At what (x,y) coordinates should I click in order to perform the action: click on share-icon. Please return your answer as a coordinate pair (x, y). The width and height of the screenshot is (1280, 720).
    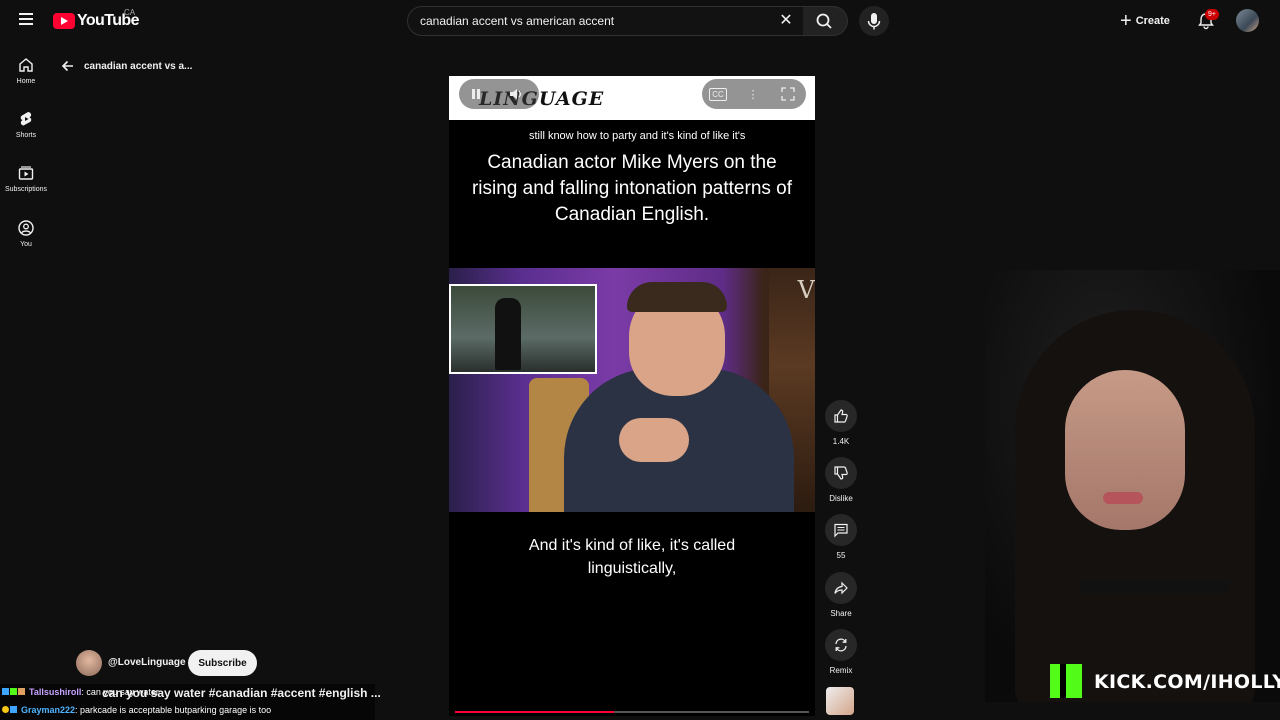
    Looking at the image, I should click on (841, 588).